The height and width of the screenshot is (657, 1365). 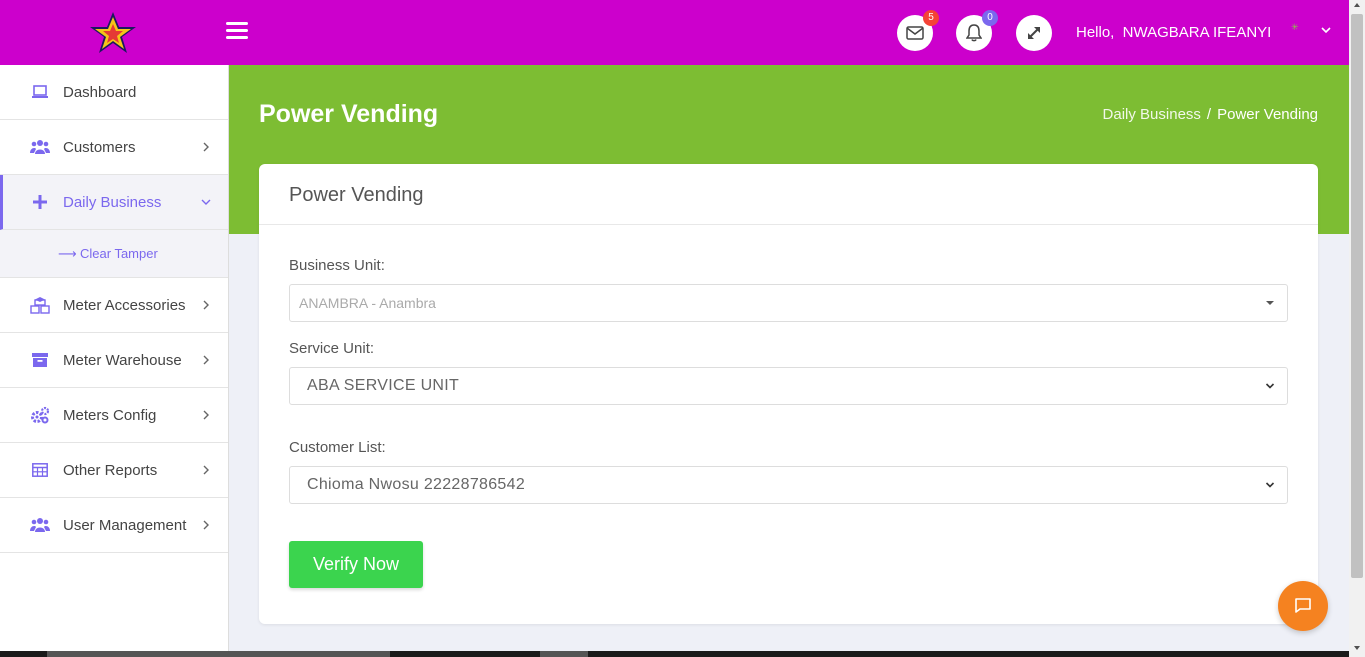 What do you see at coordinates (788, 485) in the screenshot?
I see `customer-list-select: Chioma Nwosu 22228786542` at bounding box center [788, 485].